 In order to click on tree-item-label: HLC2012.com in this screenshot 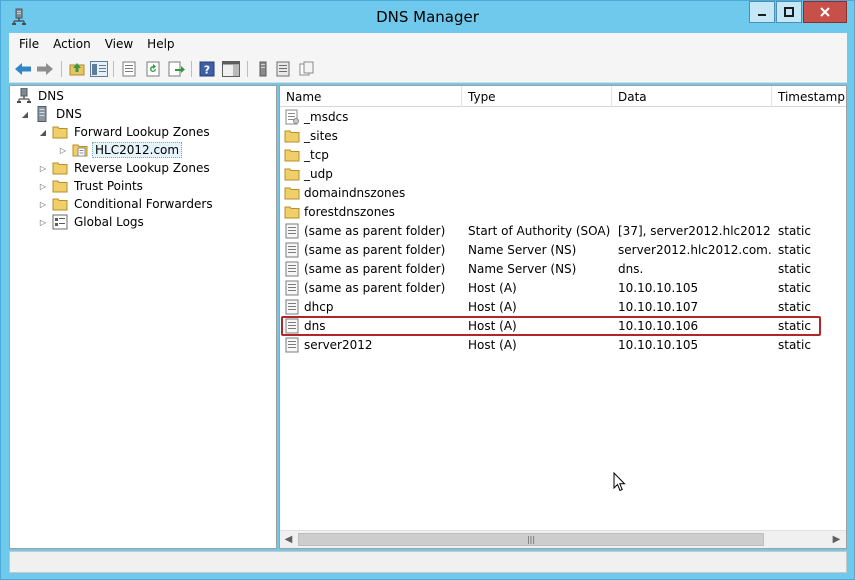, I will do `click(137, 150)`.